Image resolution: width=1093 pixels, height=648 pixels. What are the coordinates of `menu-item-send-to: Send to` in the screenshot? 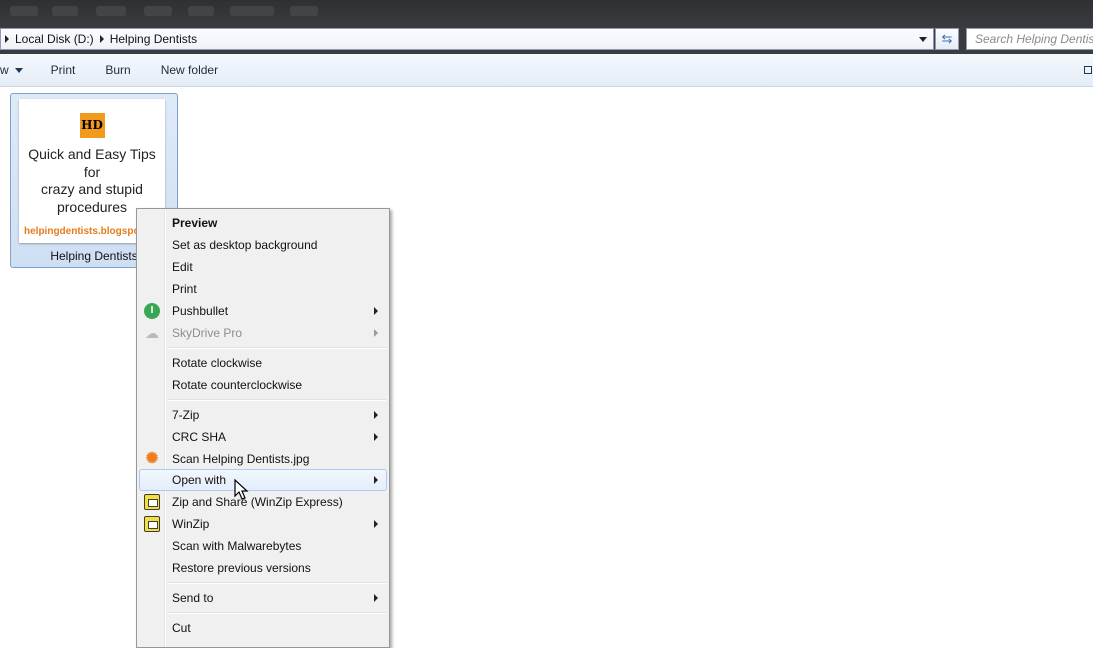 It's located at (263, 598).